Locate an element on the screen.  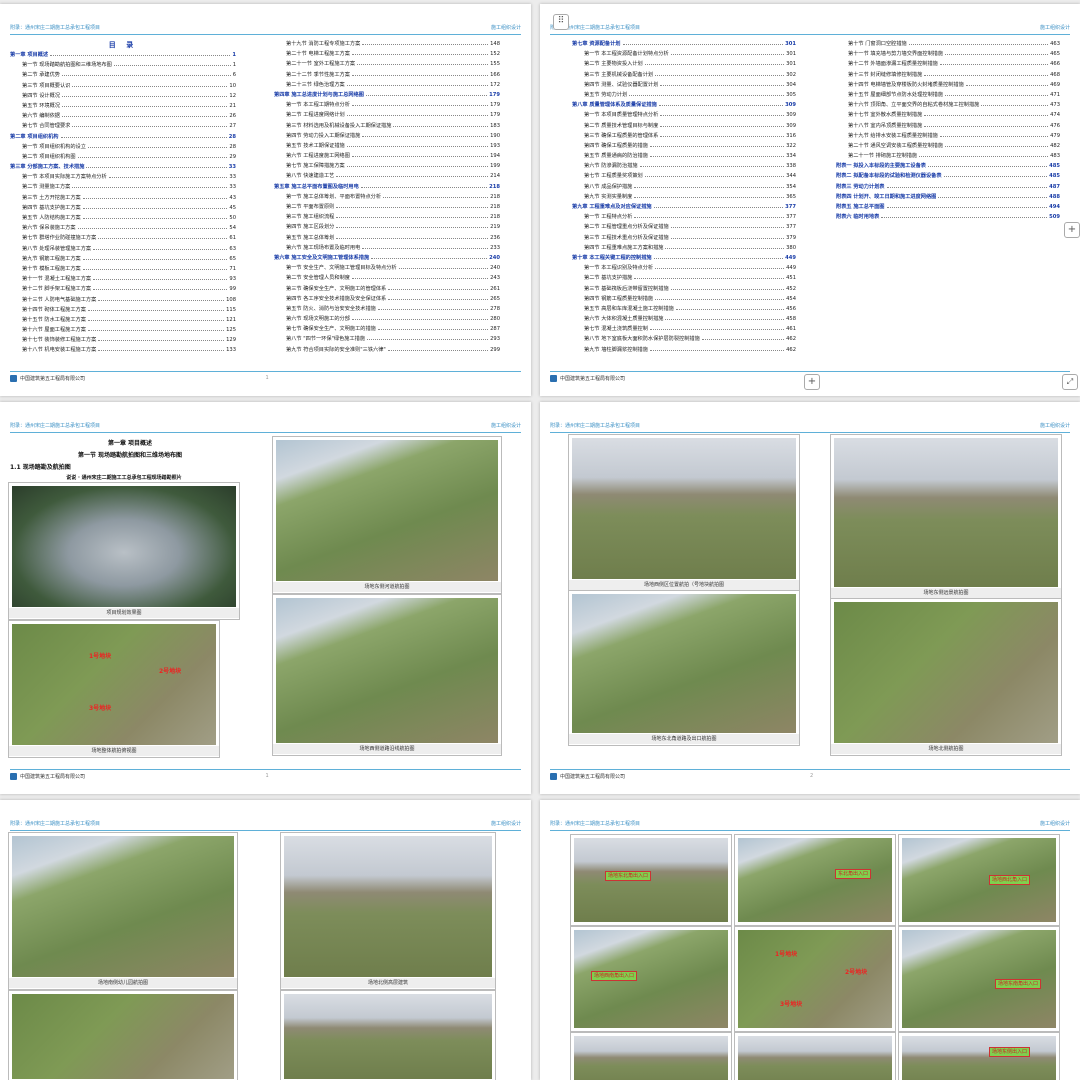
toc-chapter-entry: 第五章 施工总平面布置图及临时用电 218 is located at coordinates (387, 188).